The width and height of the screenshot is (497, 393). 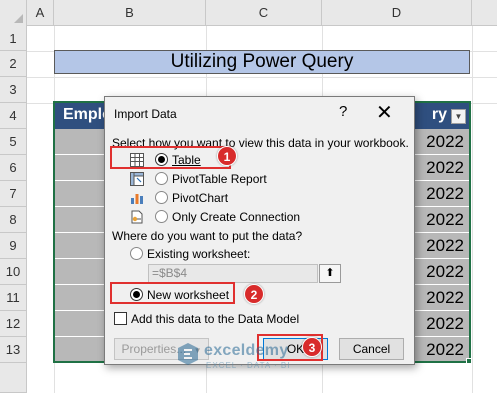 I want to click on exceldemy-watermark: exceldemy EXCEL · DATA · BI, so click(x=256, y=358).